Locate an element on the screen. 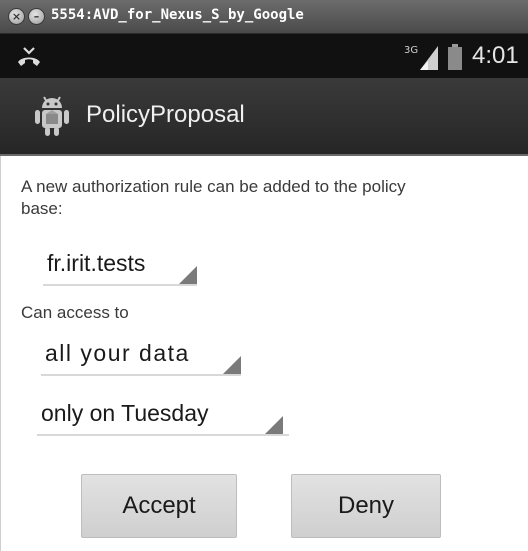 The width and height of the screenshot is (528, 551). window-close-button: × is located at coordinates (16, 16).